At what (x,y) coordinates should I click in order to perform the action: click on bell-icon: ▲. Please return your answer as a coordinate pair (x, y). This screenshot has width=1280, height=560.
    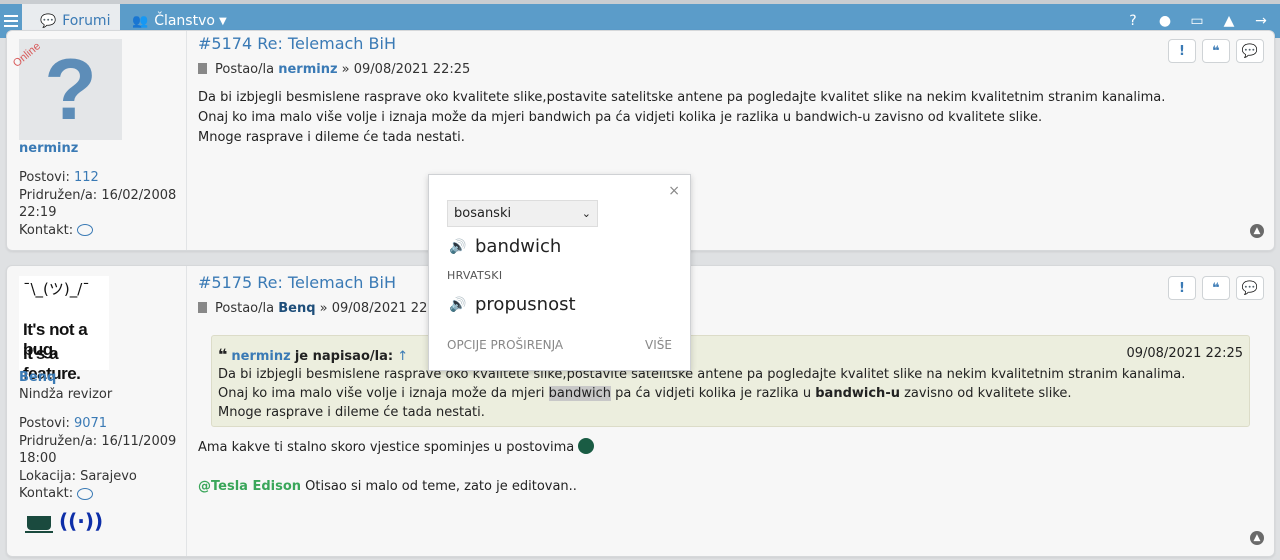
    Looking at the image, I should click on (1229, 21).